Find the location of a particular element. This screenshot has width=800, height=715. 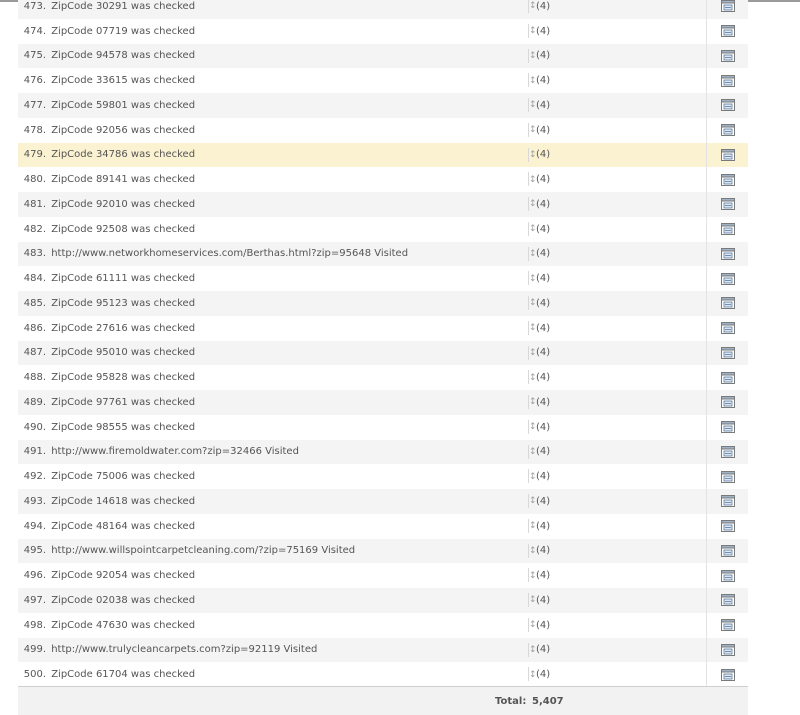

table-row: 478. ZipCode 92056 was checked ↕ (4) is located at coordinates (383, 130).